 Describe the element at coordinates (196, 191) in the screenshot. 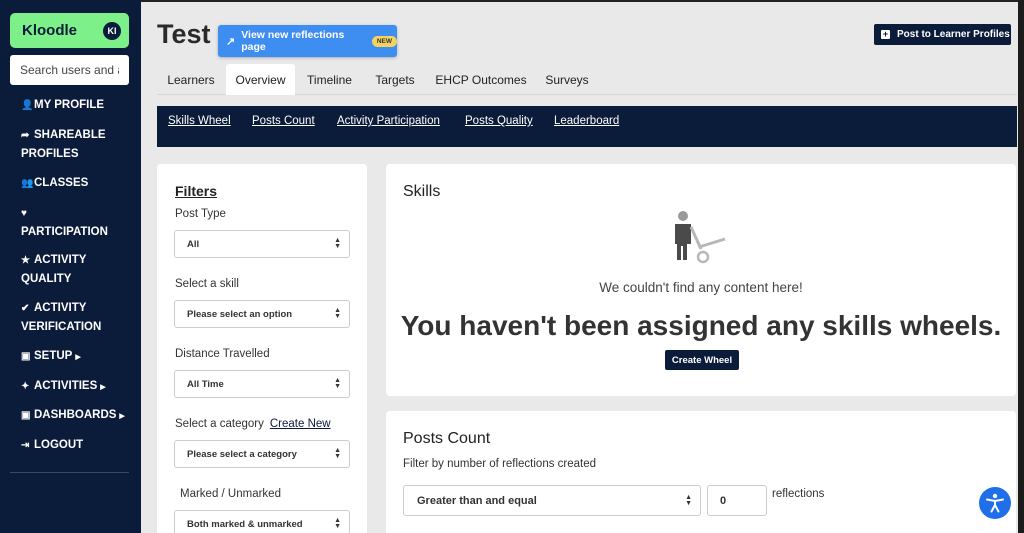

I see `filters-title: Filters` at that location.